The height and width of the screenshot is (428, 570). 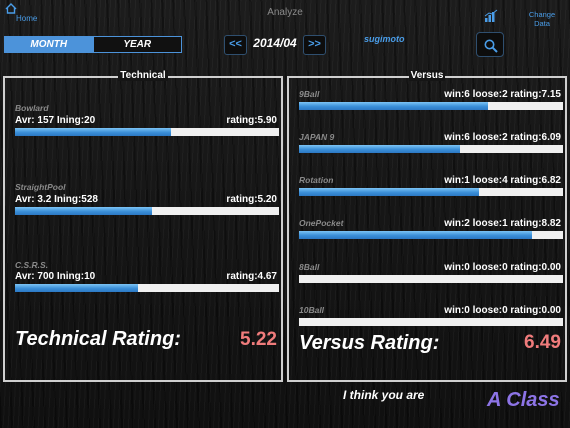 What do you see at coordinates (369, 343) in the screenshot?
I see `versus-rating-label: Versus Rating:` at bounding box center [369, 343].